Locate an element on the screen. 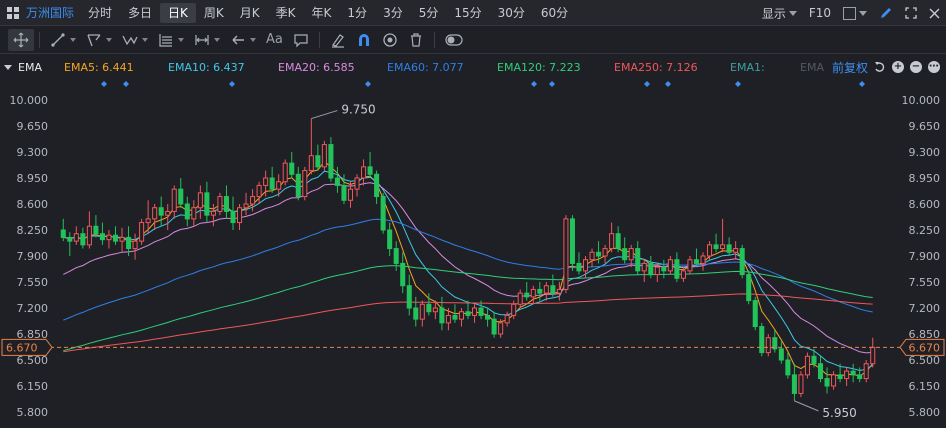 This screenshot has height=428, width=946. adjust-mode-button: 前复权 is located at coordinates (850, 67).